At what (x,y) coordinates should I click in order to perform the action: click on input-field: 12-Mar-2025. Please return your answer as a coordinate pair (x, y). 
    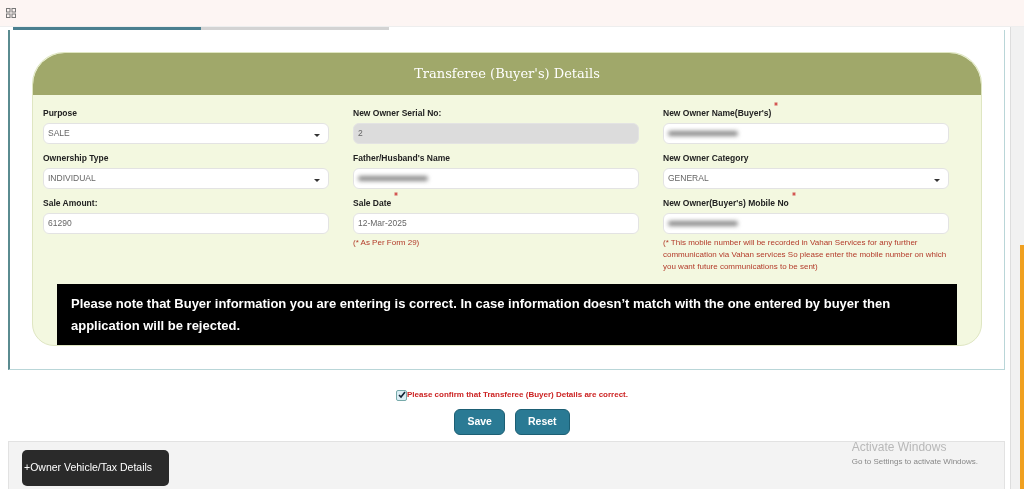
    Looking at the image, I should click on (496, 223).